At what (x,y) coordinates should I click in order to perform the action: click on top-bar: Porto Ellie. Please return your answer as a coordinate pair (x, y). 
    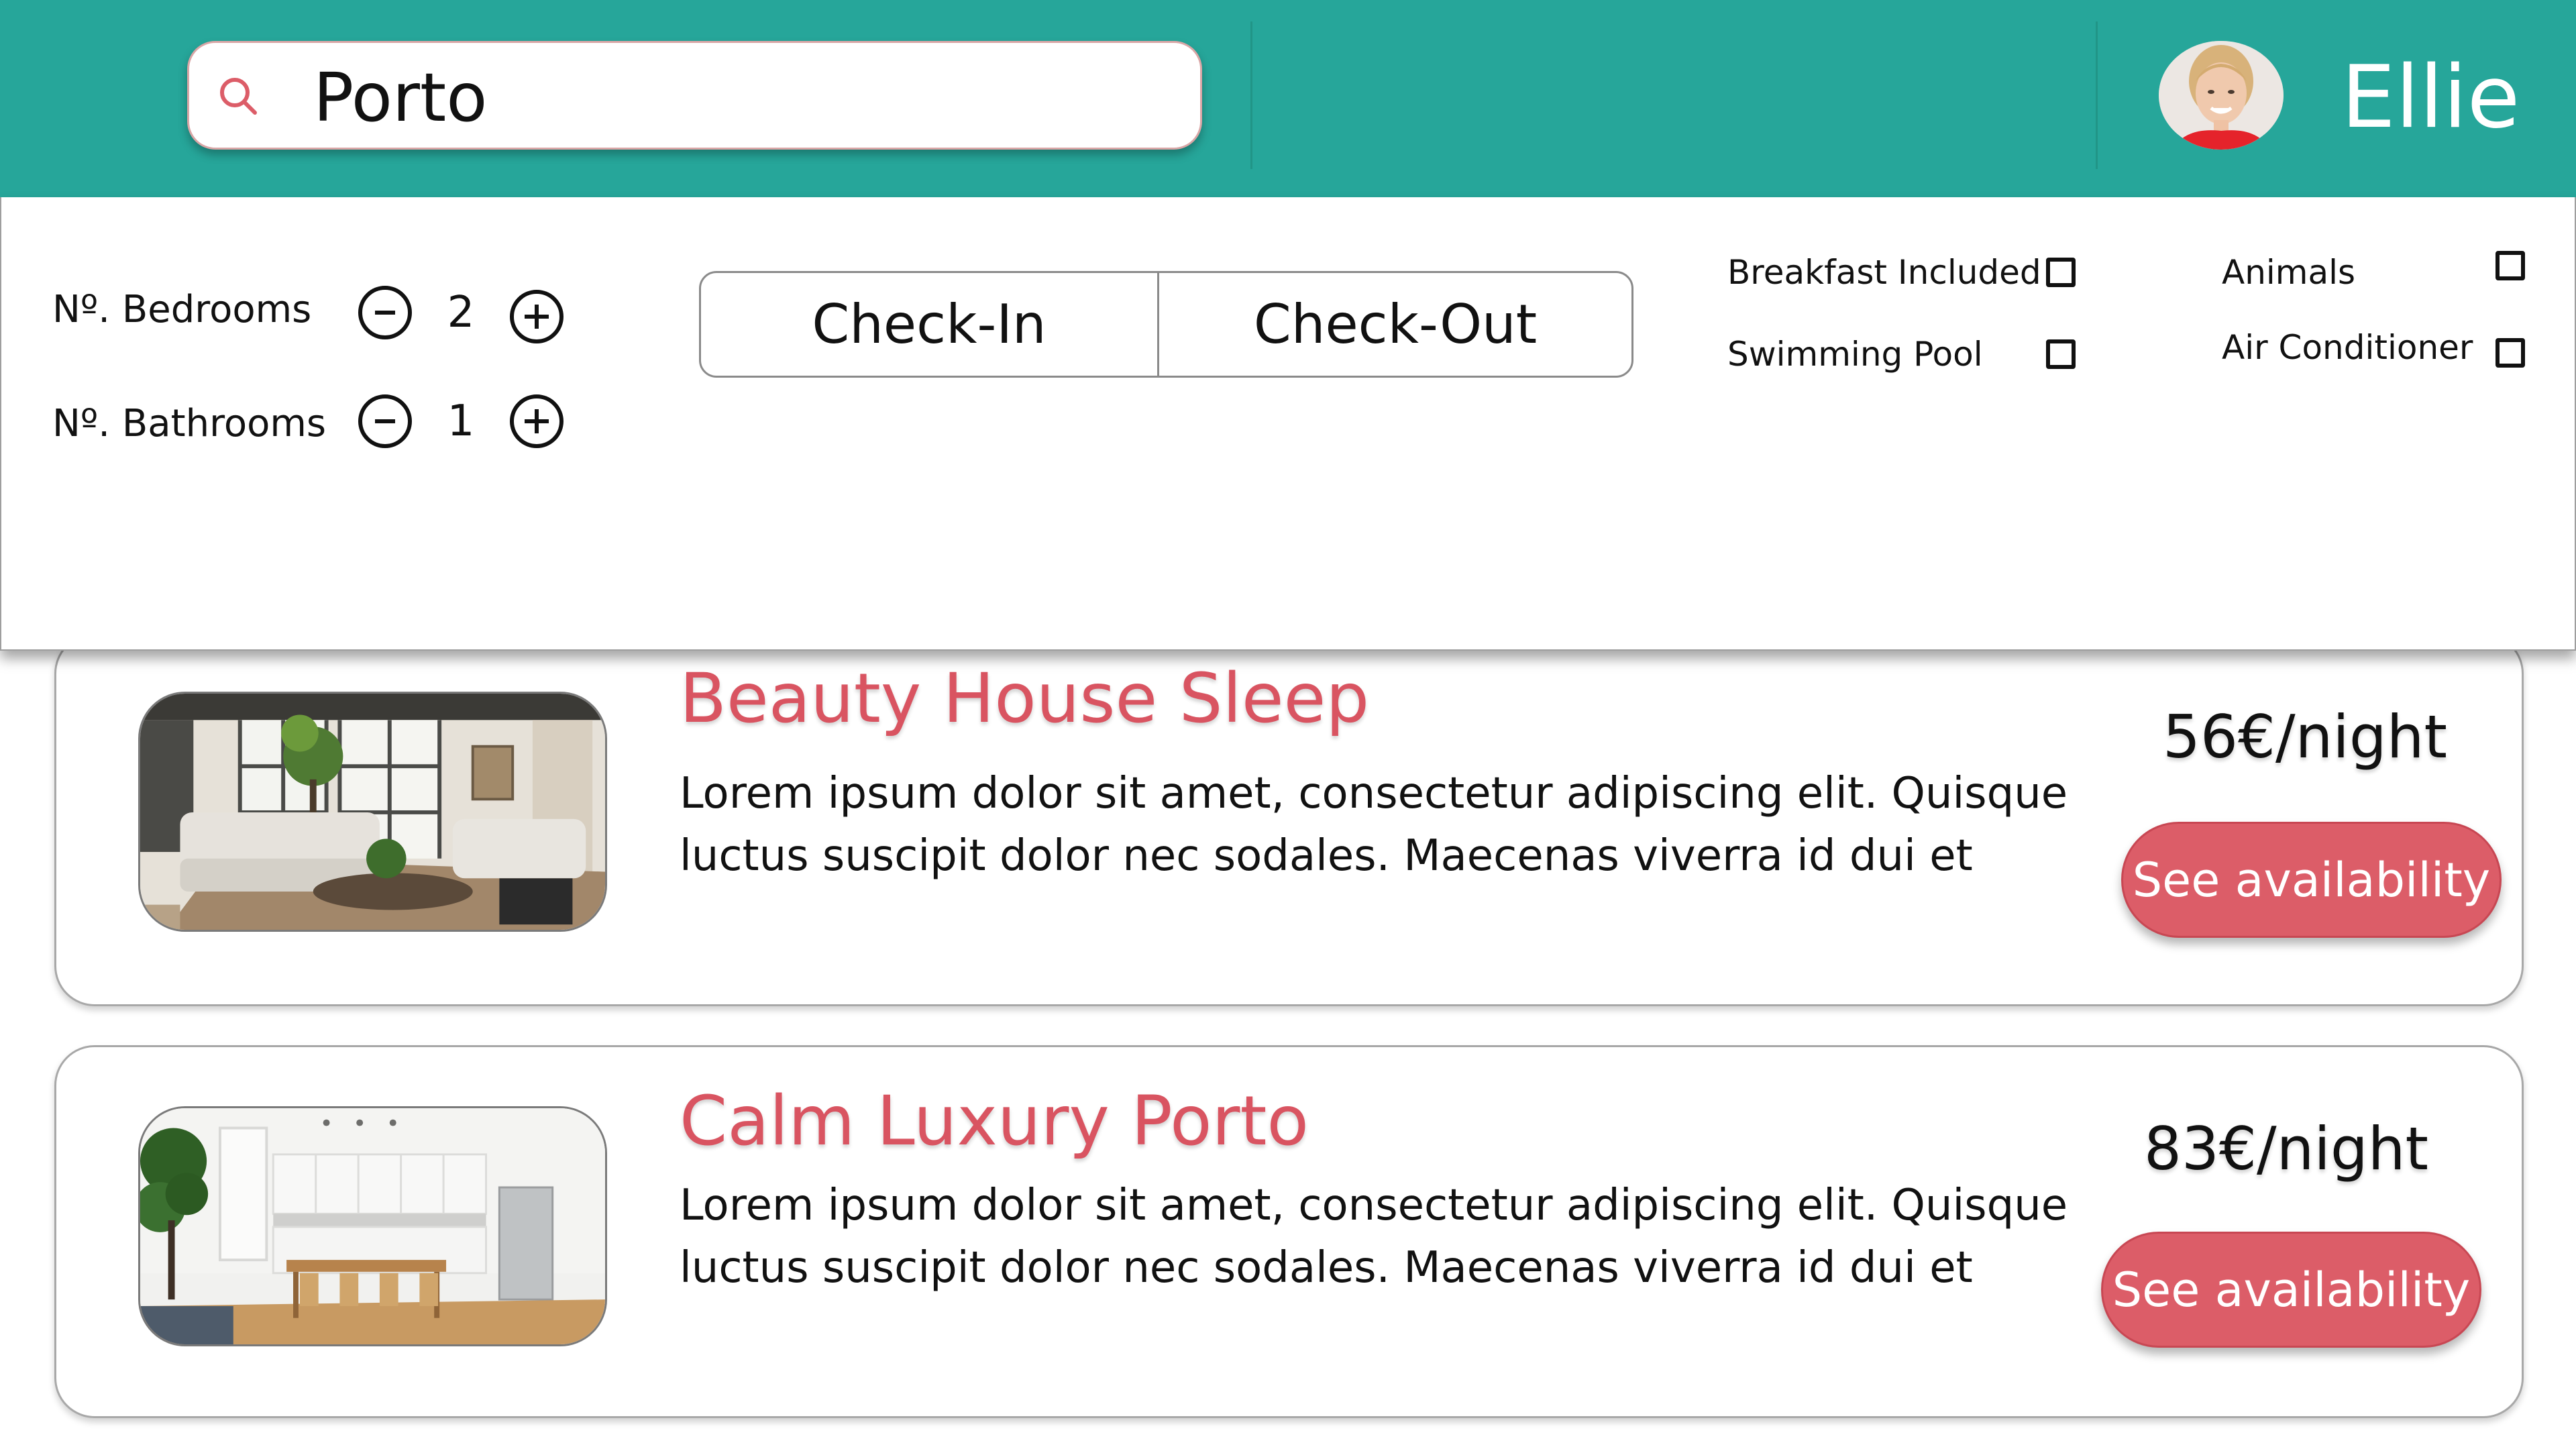
    Looking at the image, I should click on (1288, 98).